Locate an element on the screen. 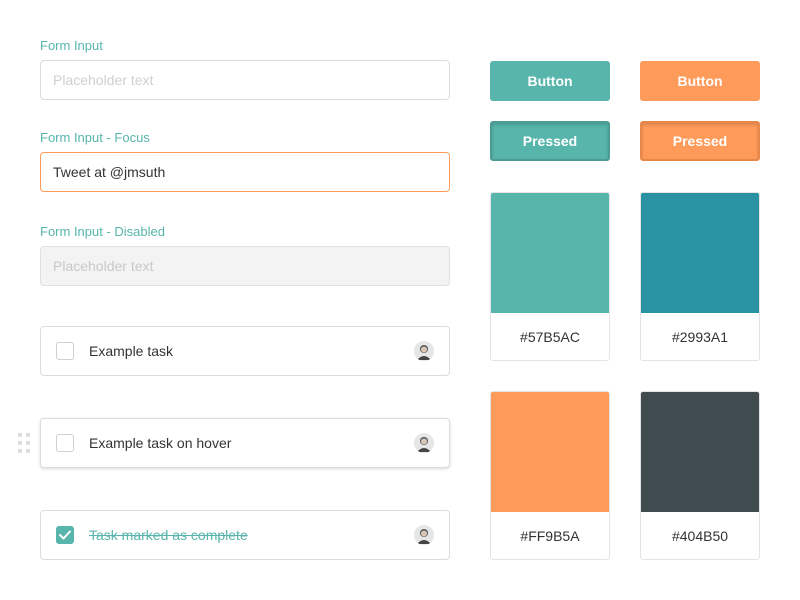 The image size is (800, 600). color-swatch-teal: #57B5AC is located at coordinates (550, 276).